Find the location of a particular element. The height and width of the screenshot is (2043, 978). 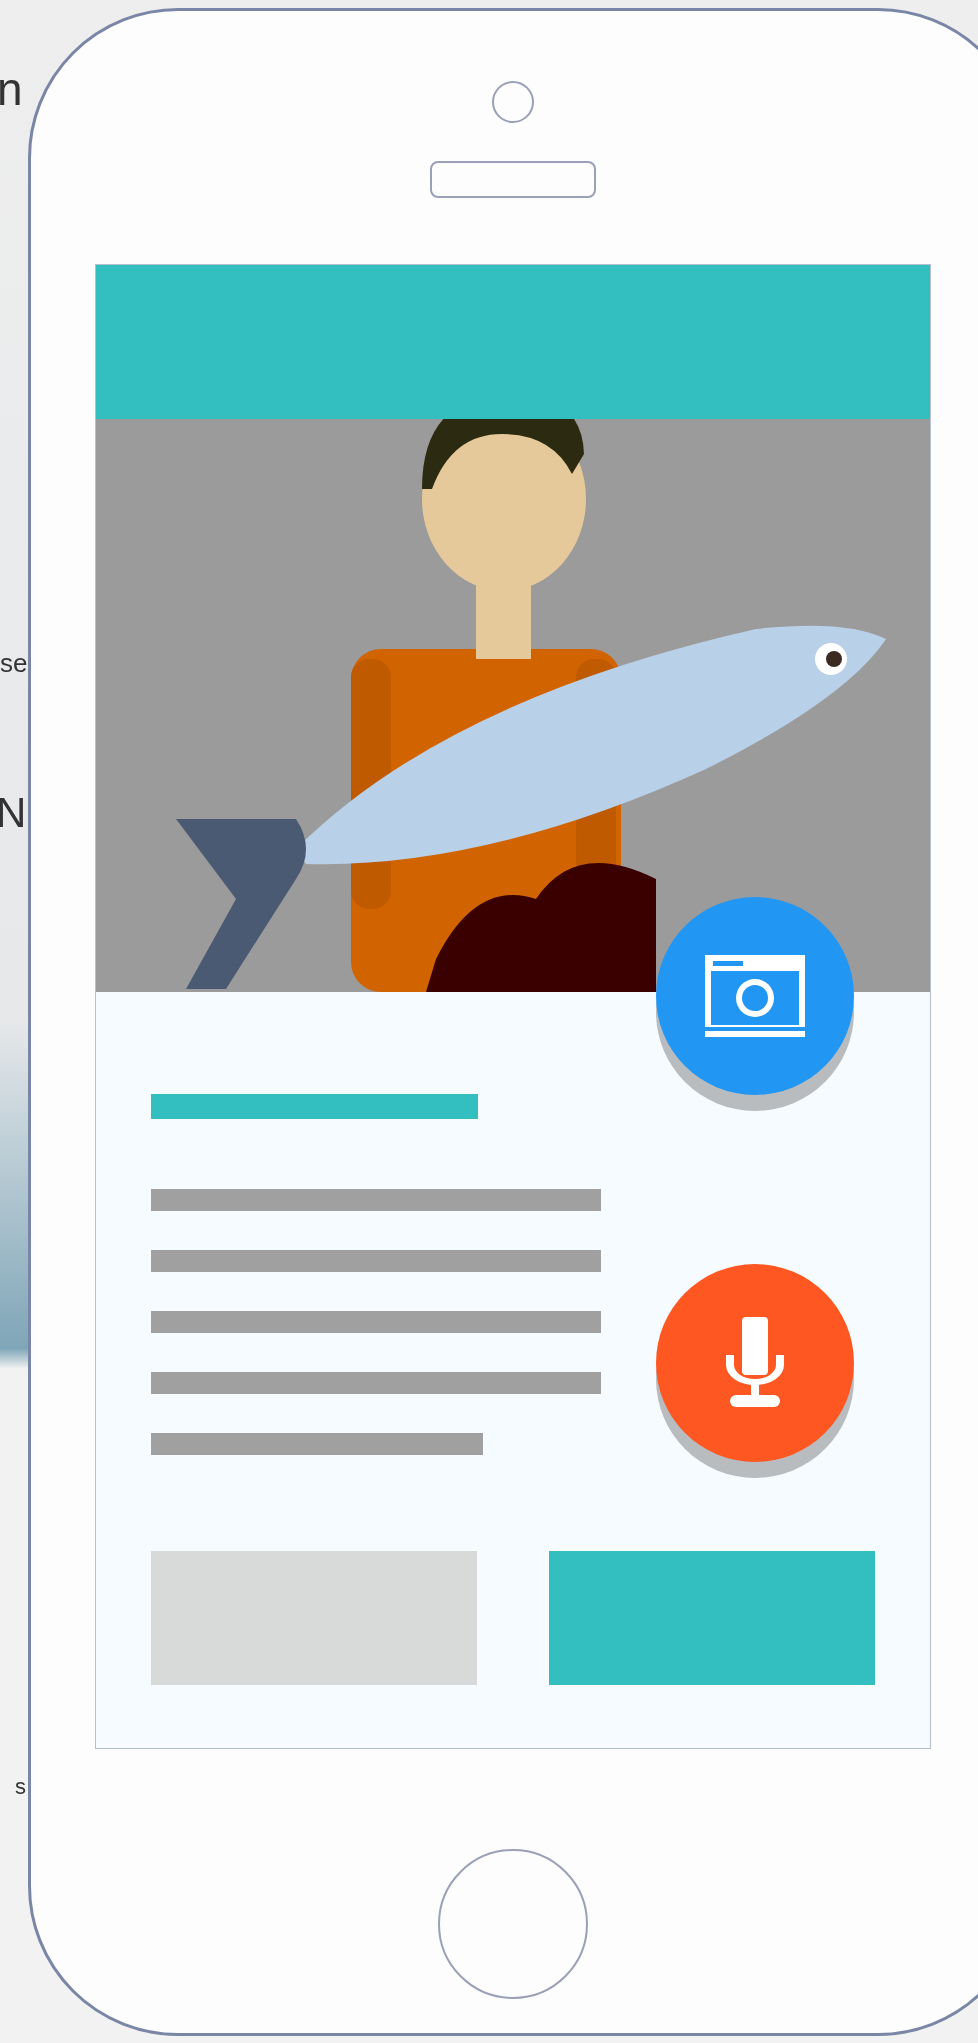

camera-icon is located at coordinates (755, 996).